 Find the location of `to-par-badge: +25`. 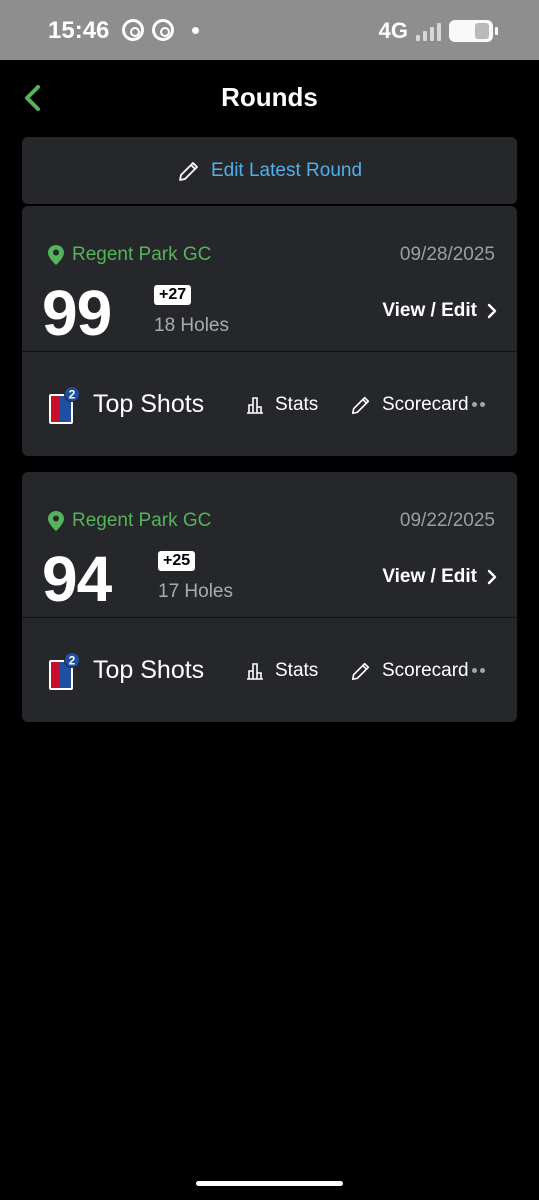

to-par-badge: +25 is located at coordinates (177, 561).